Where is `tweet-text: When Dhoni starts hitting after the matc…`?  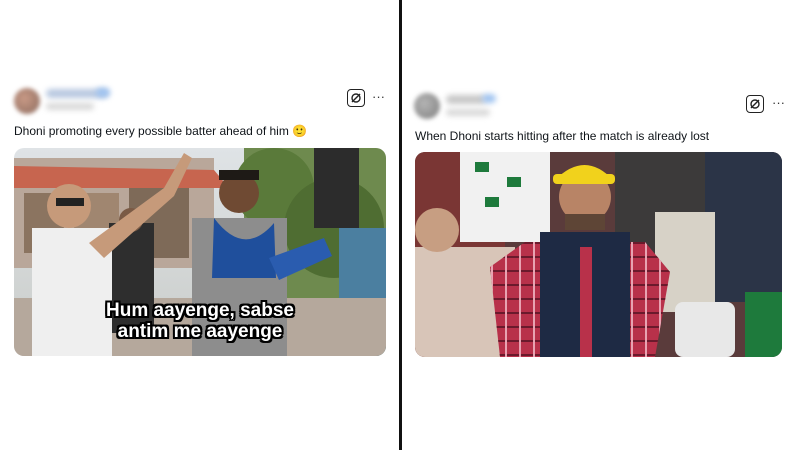
tweet-text: When Dhoni starts hitting after the matc… is located at coordinates (562, 136).